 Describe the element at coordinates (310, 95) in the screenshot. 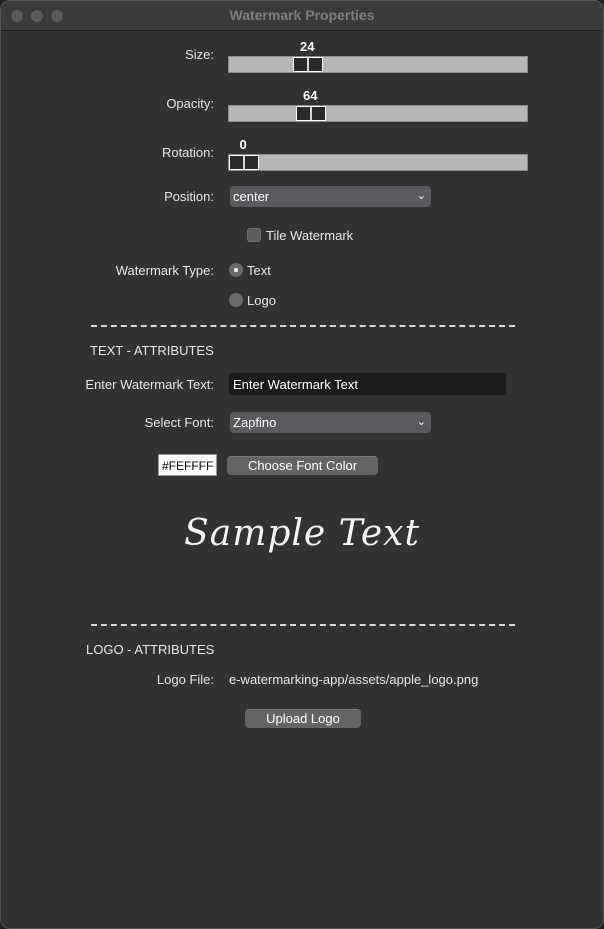

I see `opacity-value: 64` at that location.